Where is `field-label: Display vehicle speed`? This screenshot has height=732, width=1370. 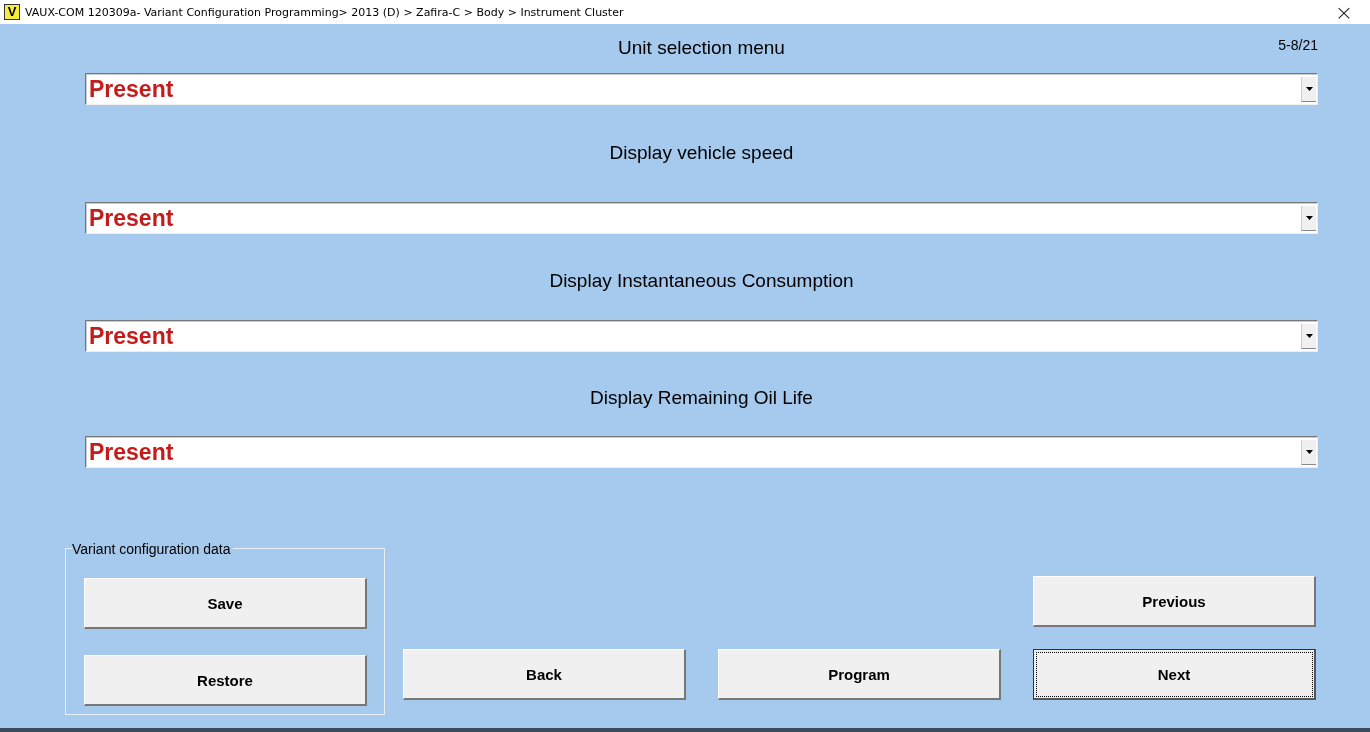 field-label: Display vehicle speed is located at coordinates (701, 153).